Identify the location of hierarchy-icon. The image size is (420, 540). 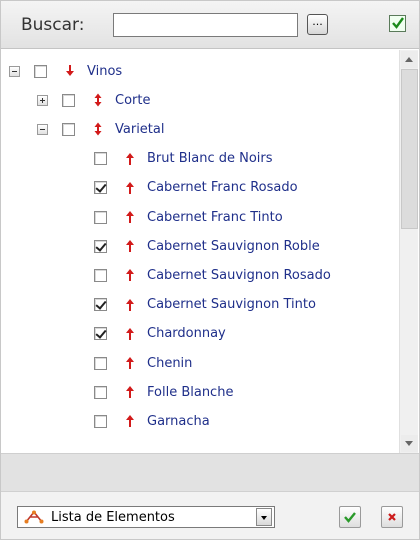
(34, 517).